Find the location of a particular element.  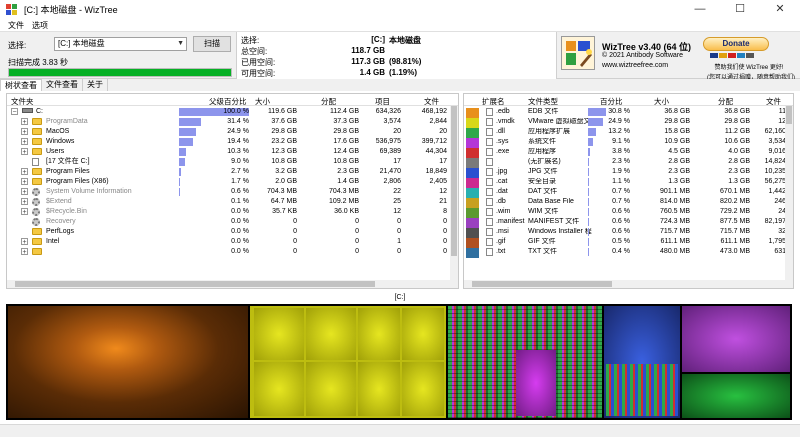

tree-row: + Users 10.3 % 12.3 GB 12.4 GB 69,389 44,304 is located at coordinates (232, 152).